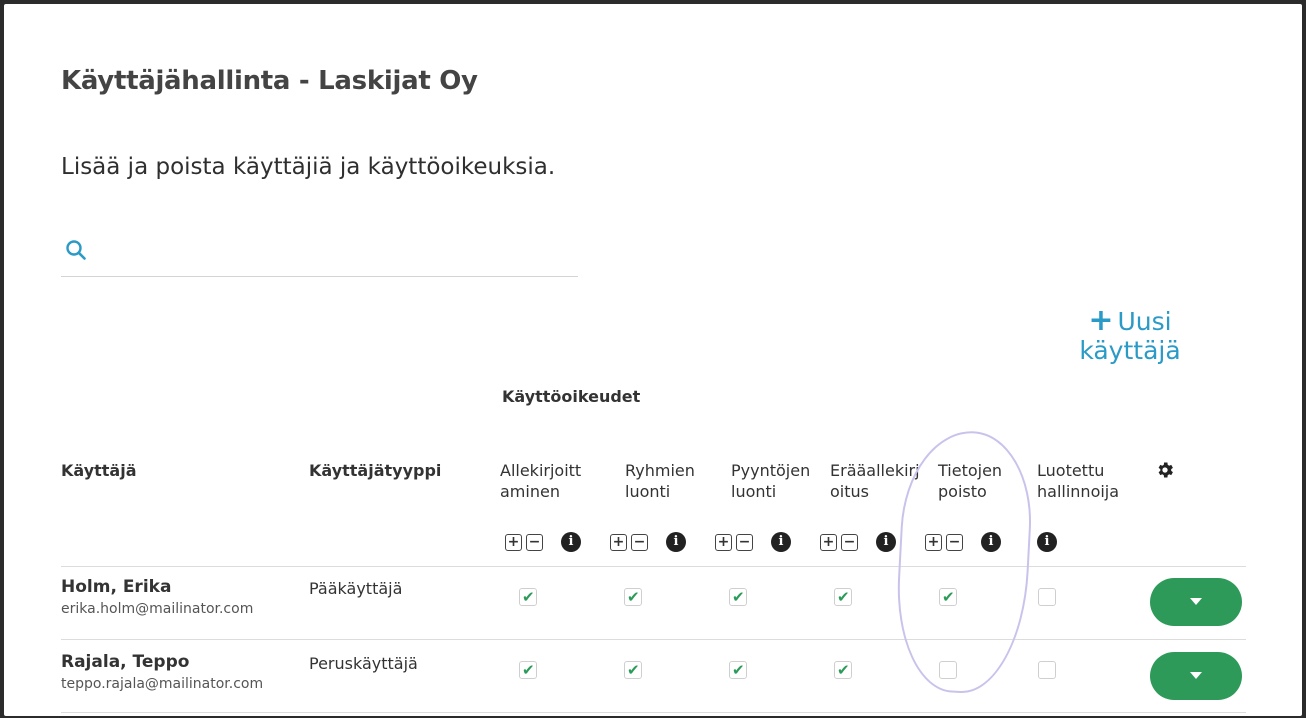 This screenshot has height=718, width=1306. I want to click on column-controls-signing: + − i, so click(543, 542).